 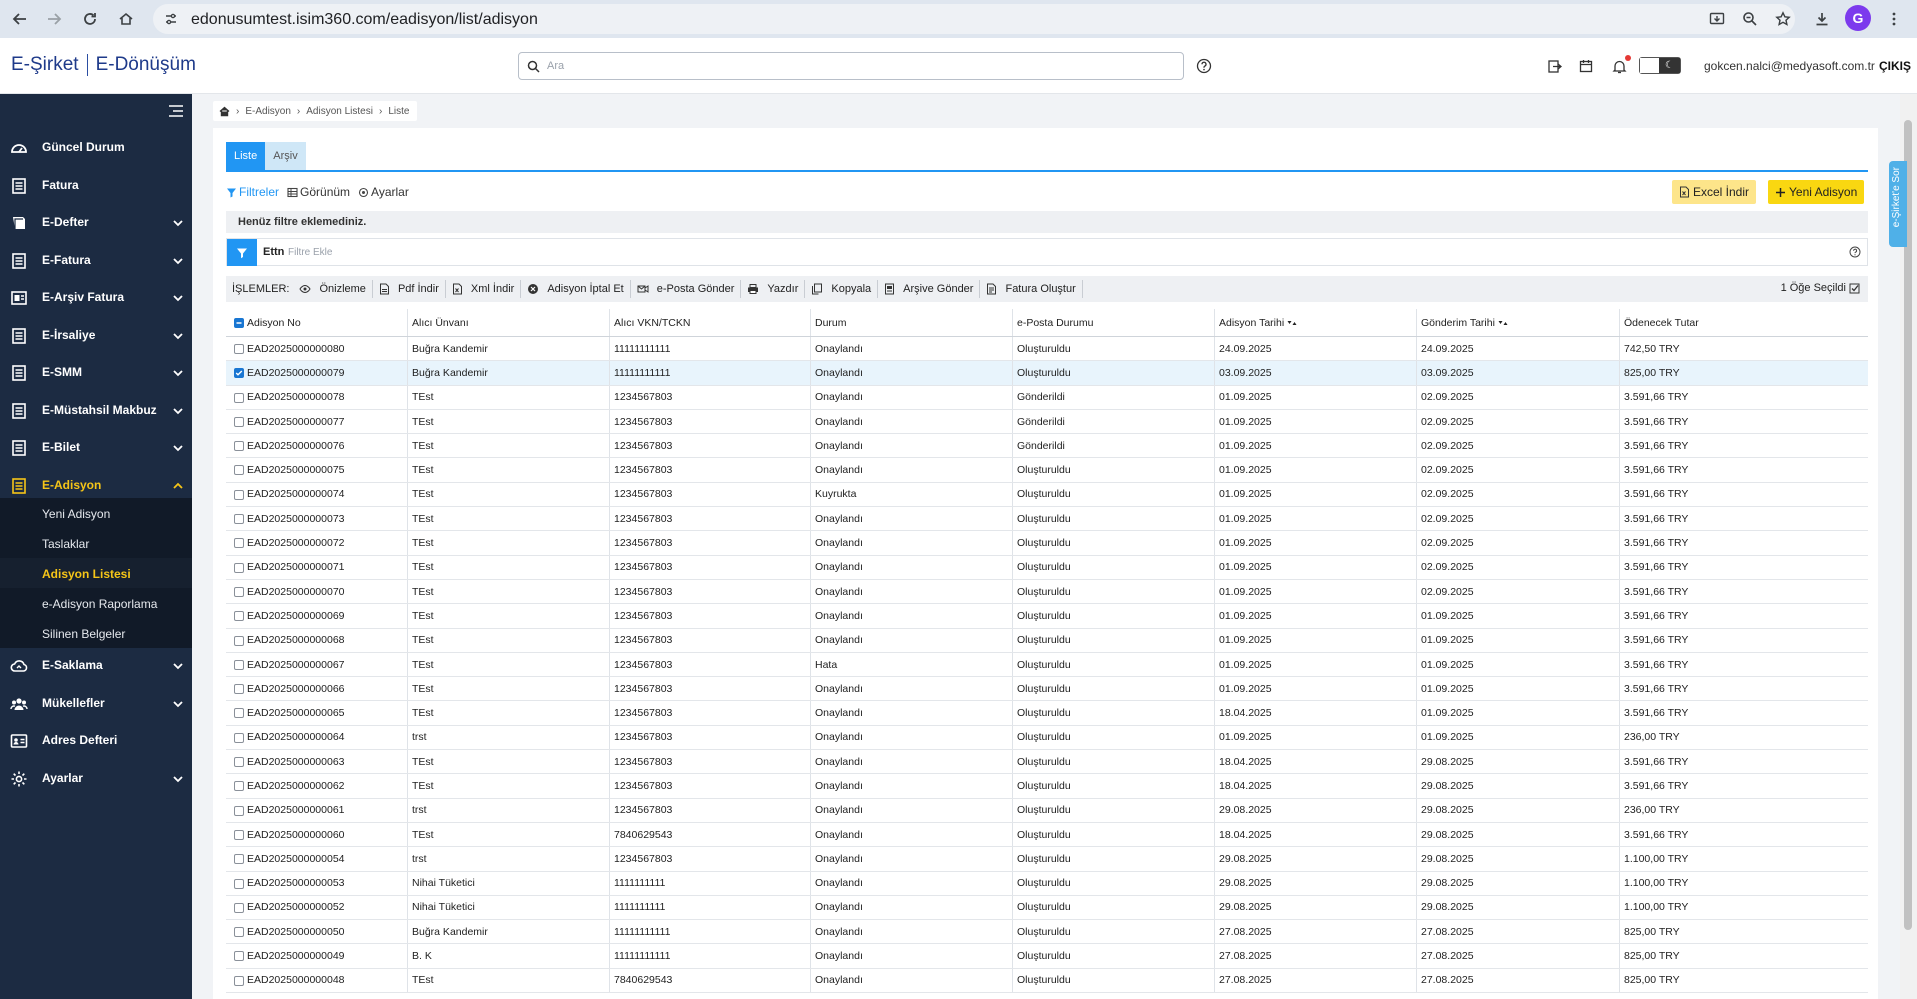 I want to click on operation-yazdir-button: Yazdır, so click(x=776, y=289).